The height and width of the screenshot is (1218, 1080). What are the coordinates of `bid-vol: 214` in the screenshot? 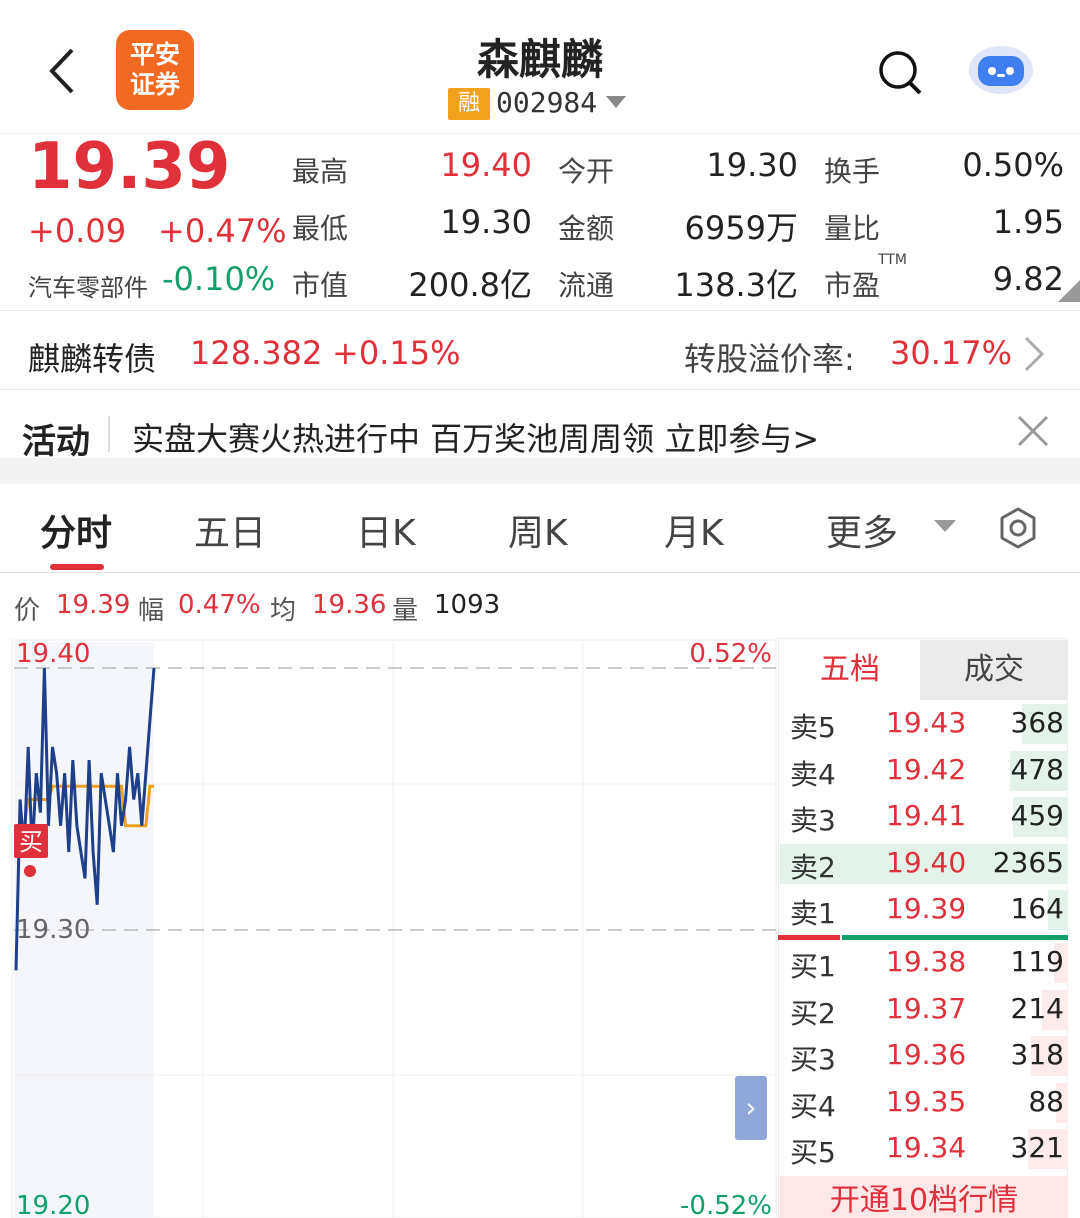 It's located at (1037, 1008).